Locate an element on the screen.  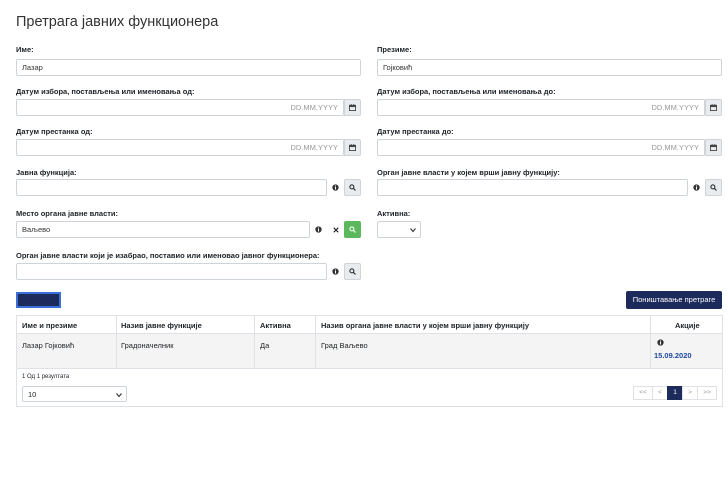
pager-page-1: 1 is located at coordinates (675, 393).